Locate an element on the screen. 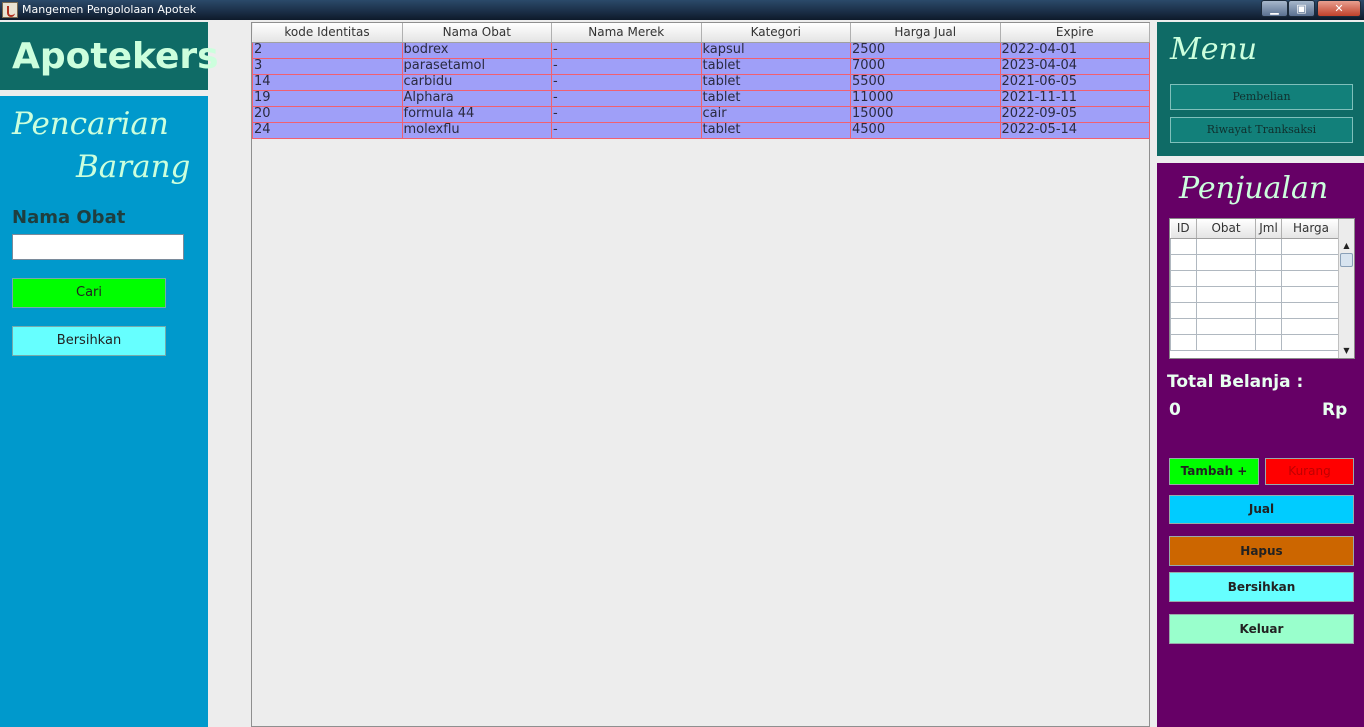 This screenshot has height=727, width=1364. column-header: Expire is located at coordinates (1075, 33).